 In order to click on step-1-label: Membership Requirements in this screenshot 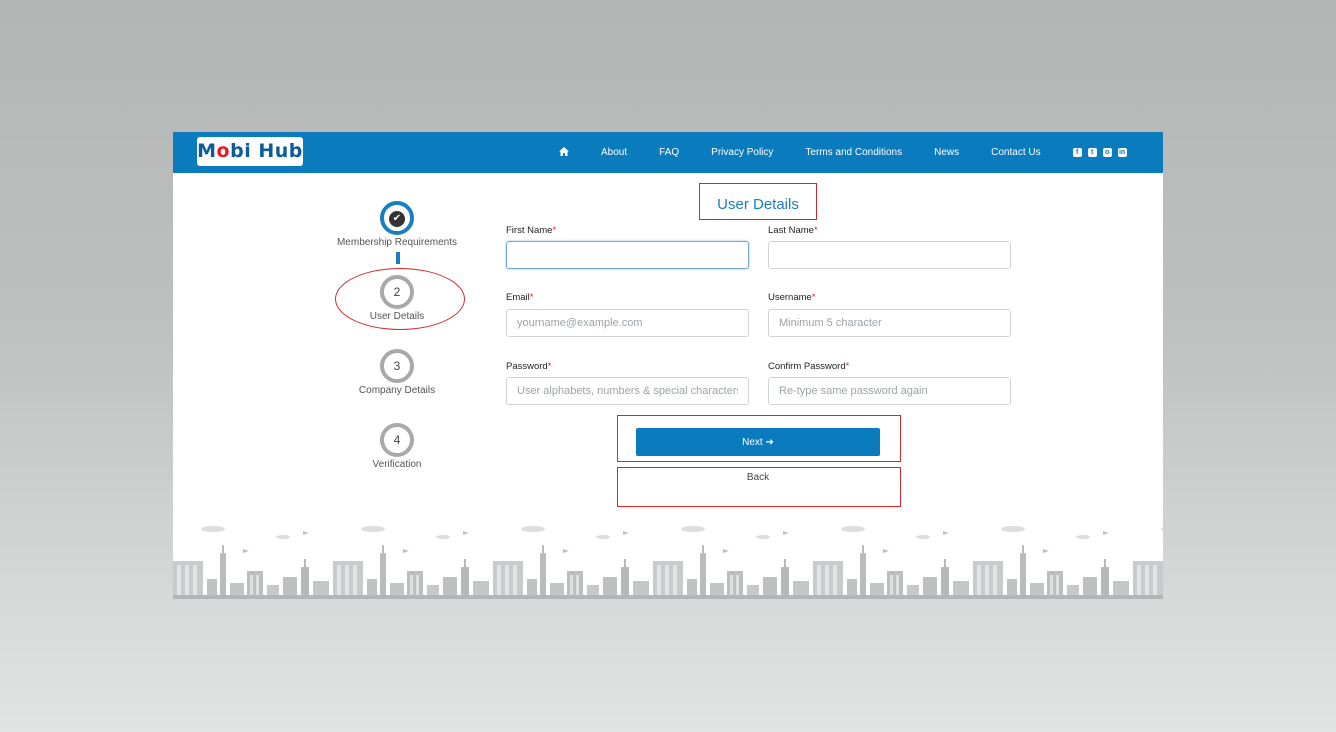, I will do `click(397, 242)`.